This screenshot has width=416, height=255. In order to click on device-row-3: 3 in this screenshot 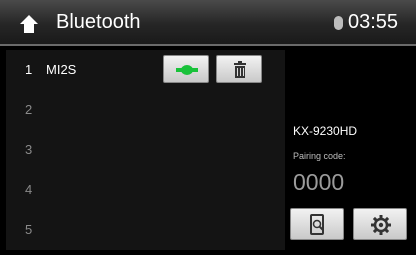, I will do `click(145, 150)`.